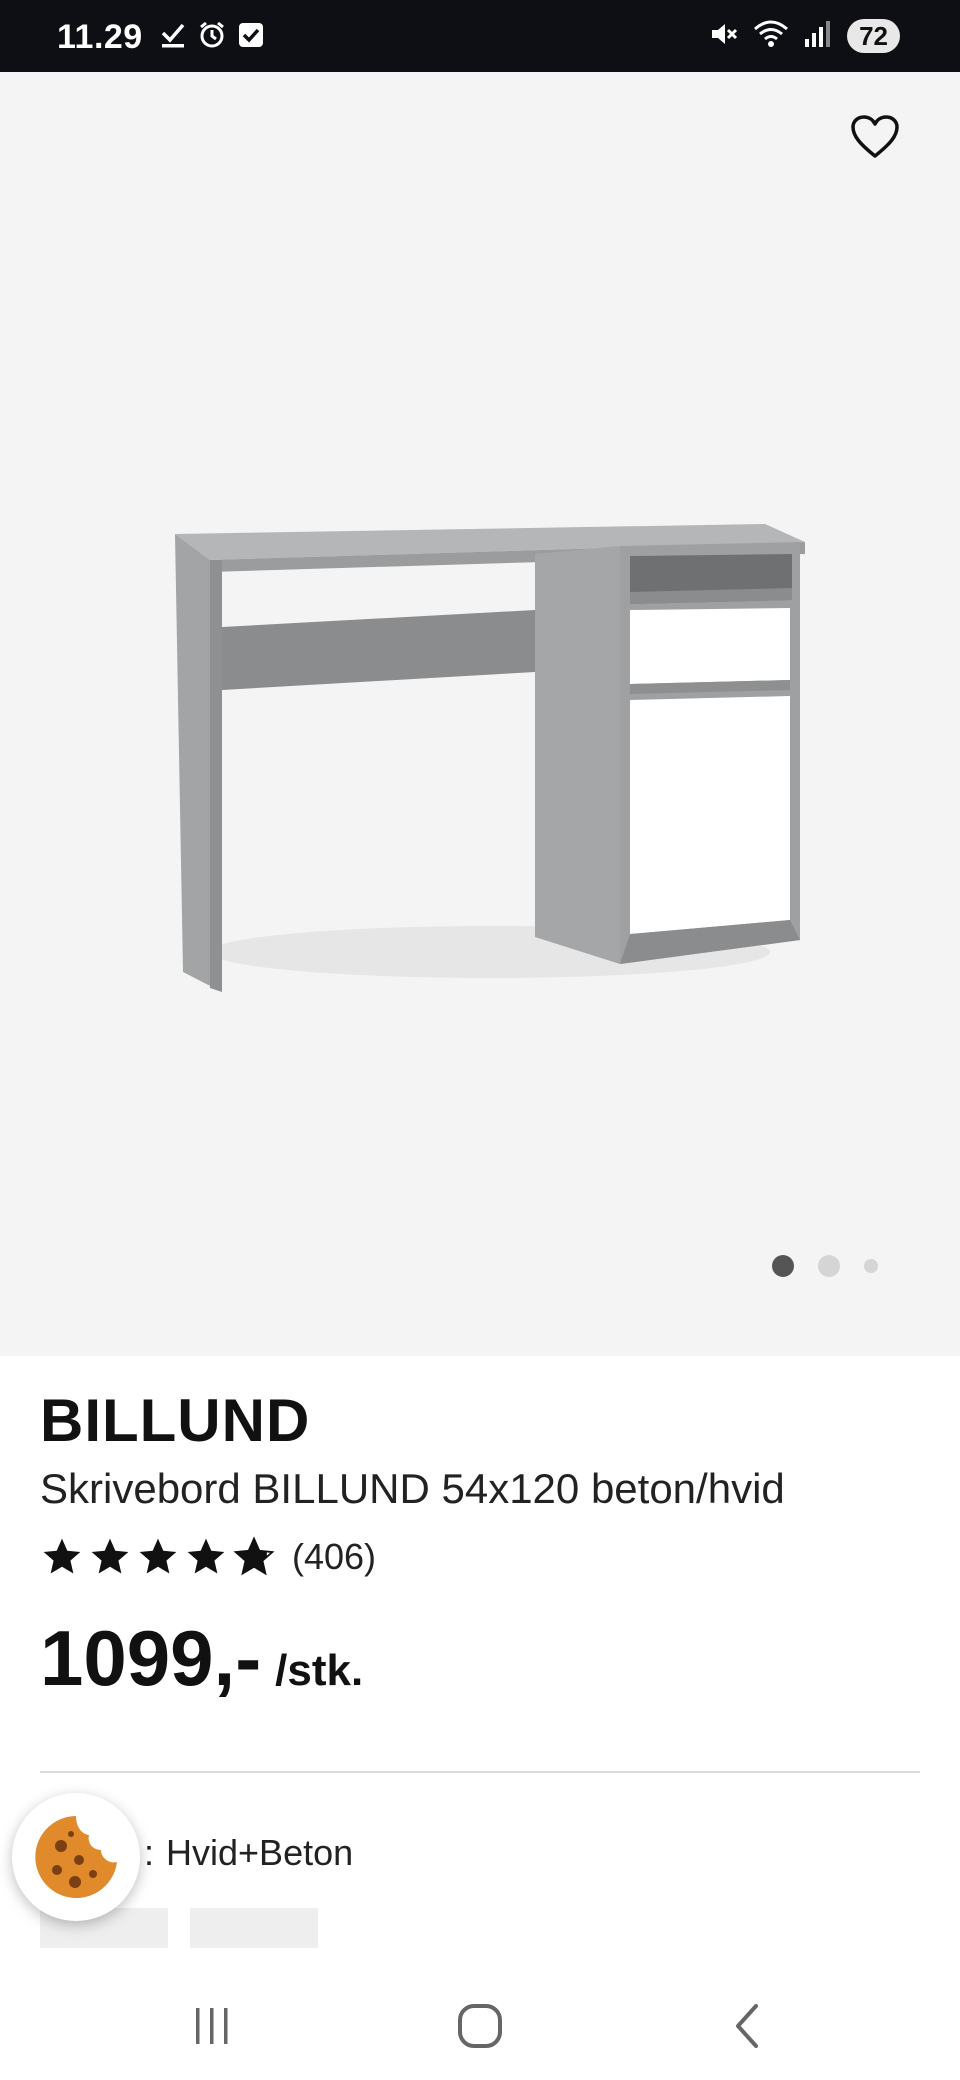 This screenshot has width=960, height=2080. I want to click on signal-icon, so click(818, 36).